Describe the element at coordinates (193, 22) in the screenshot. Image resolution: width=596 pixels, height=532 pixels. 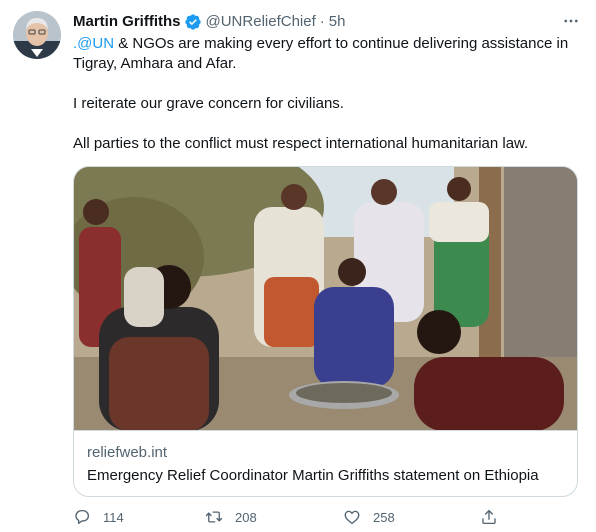
I see `verified-badge-icon` at that location.